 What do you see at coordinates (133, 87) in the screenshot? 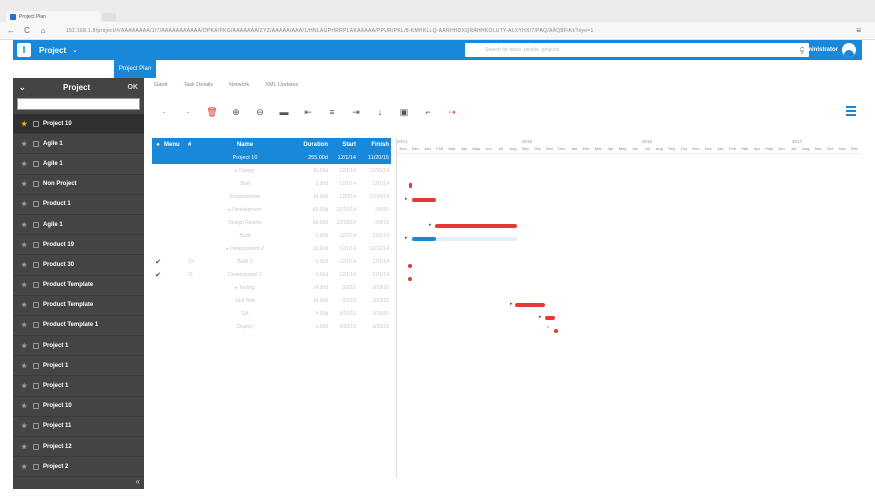
I see `ok-button: OK` at bounding box center [133, 87].